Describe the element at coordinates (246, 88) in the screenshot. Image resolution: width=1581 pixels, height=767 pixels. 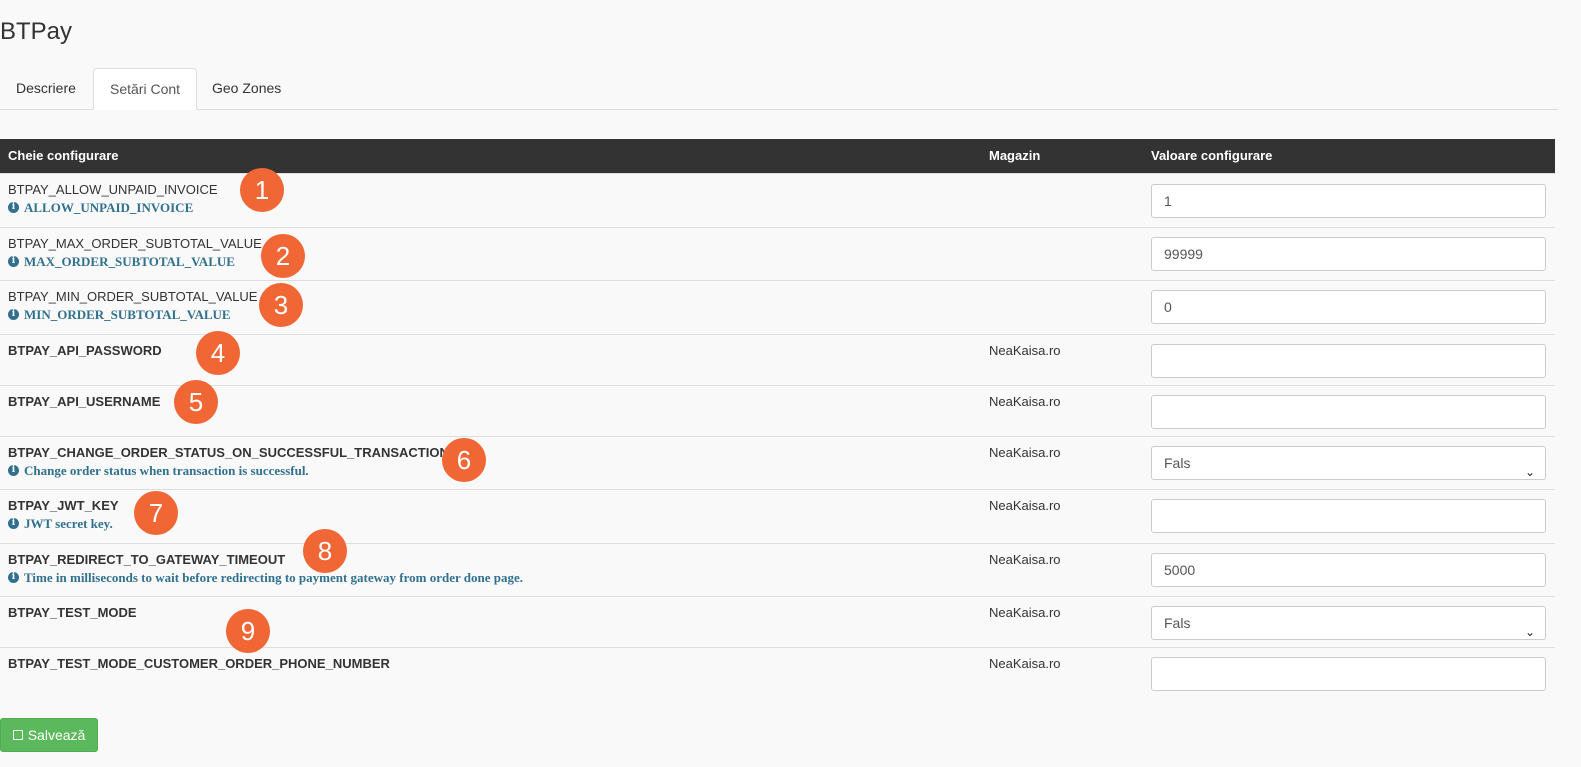
I see `tab-geo-zones: Geo Zones` at that location.